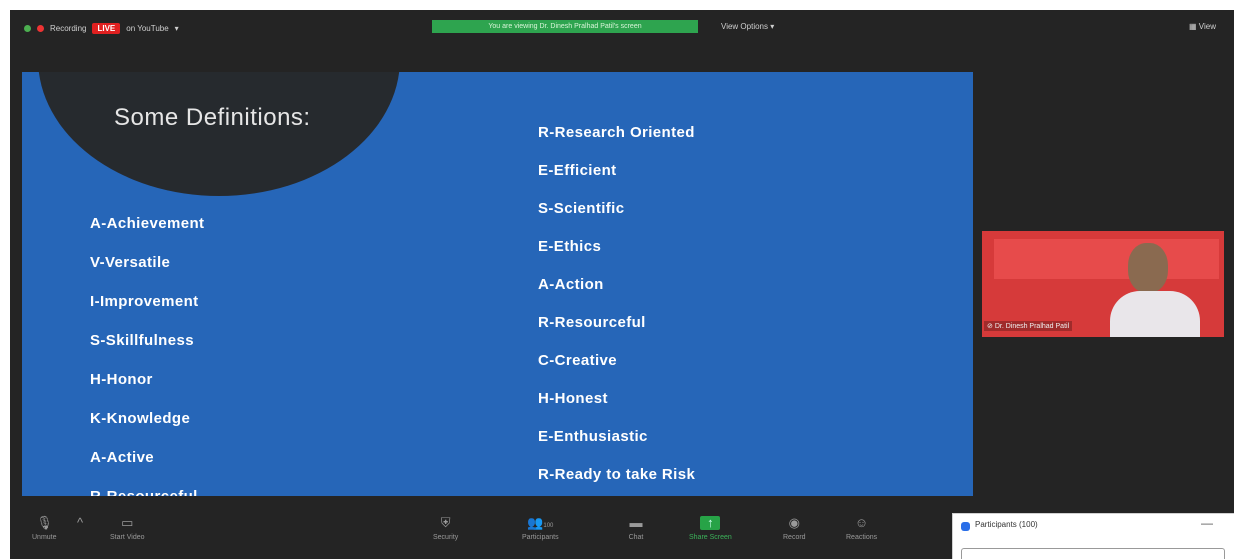  I want to click on people-icon: 👥100, so click(540, 522).